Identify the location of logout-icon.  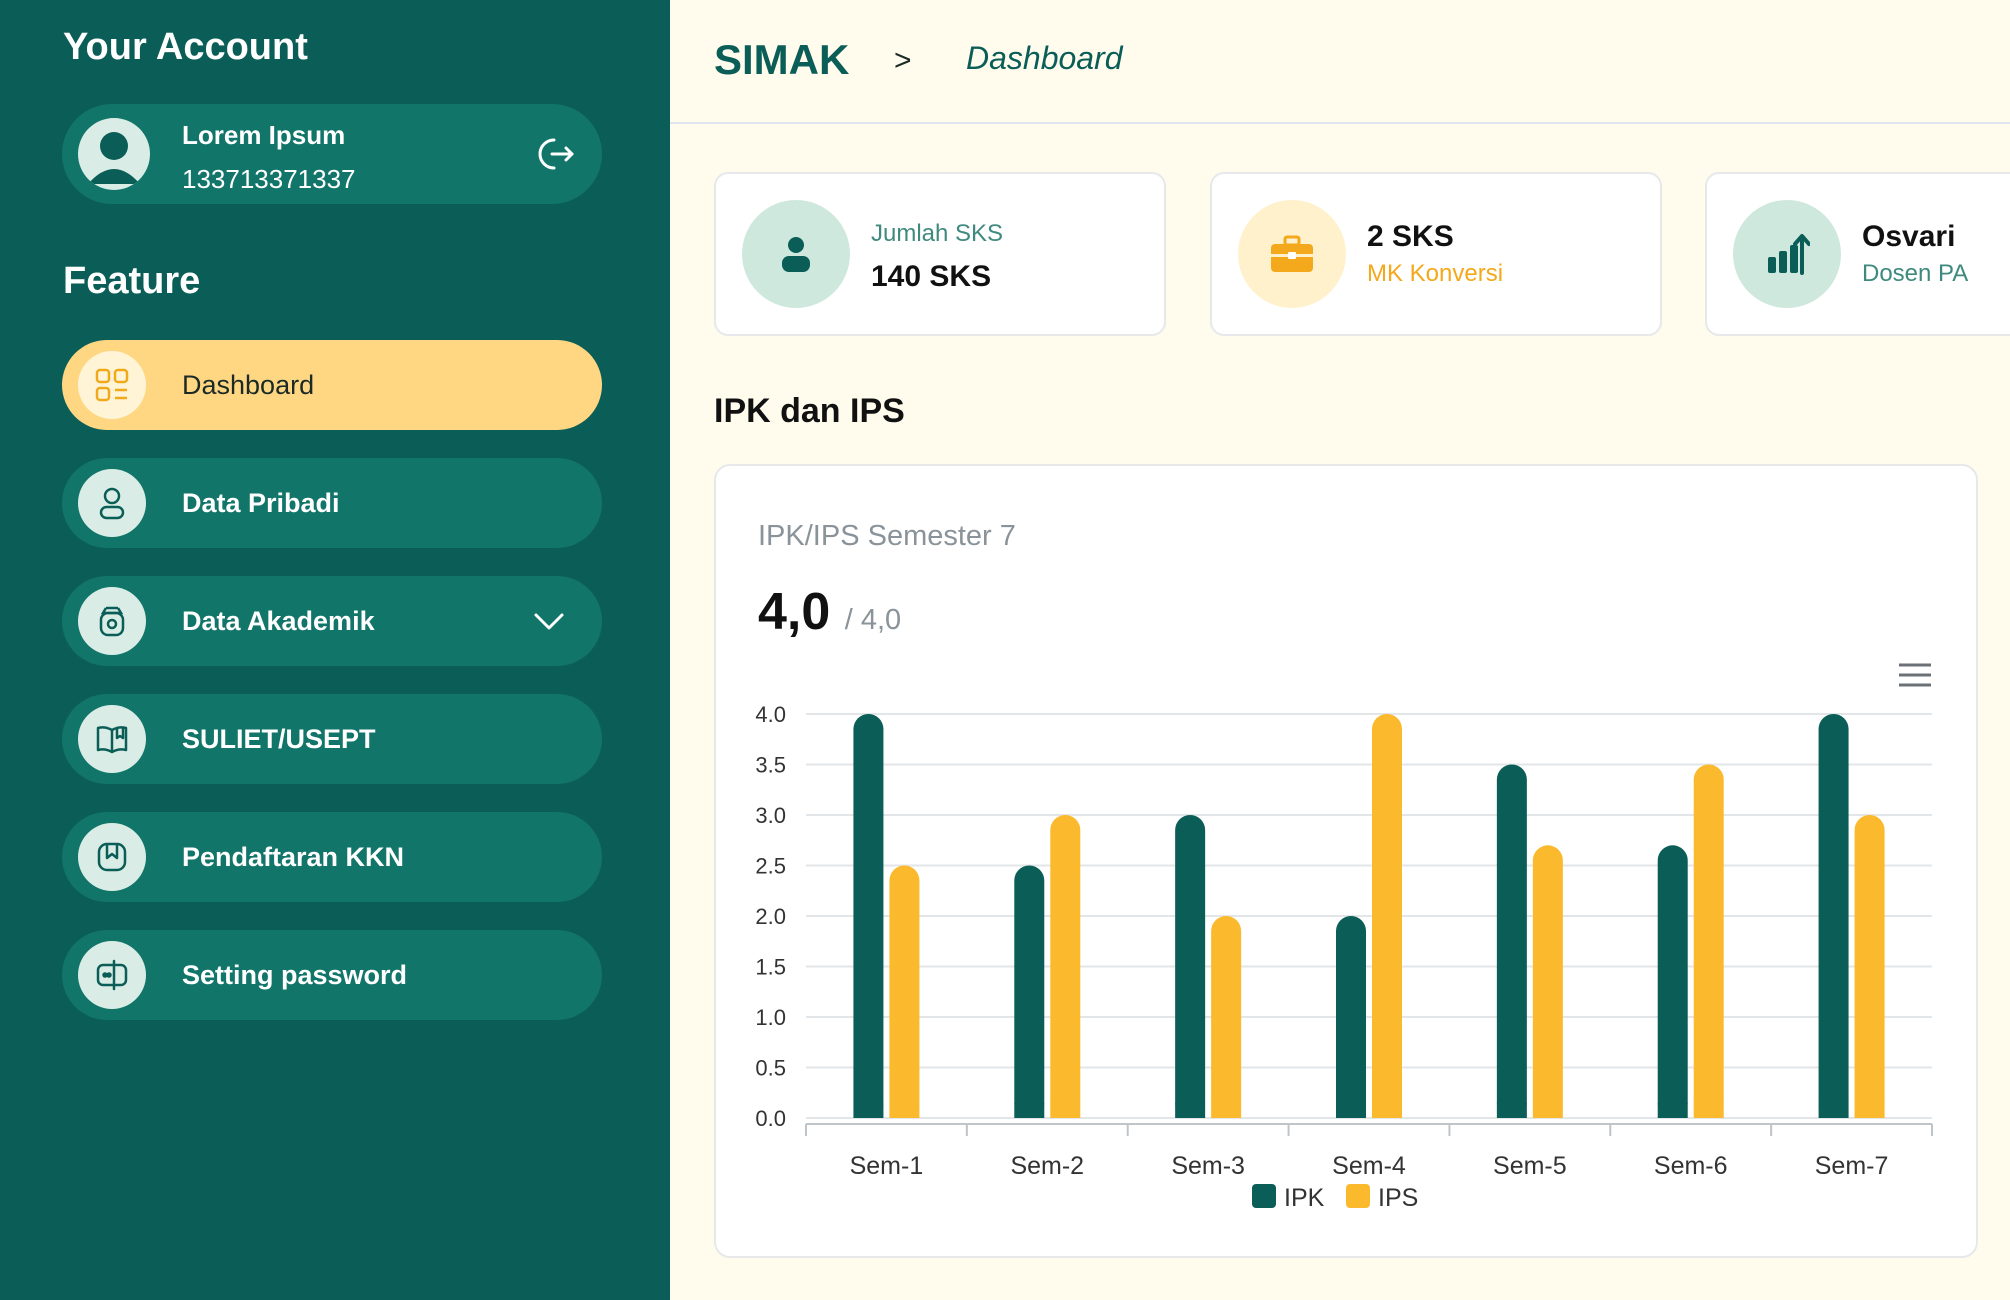
(558, 154).